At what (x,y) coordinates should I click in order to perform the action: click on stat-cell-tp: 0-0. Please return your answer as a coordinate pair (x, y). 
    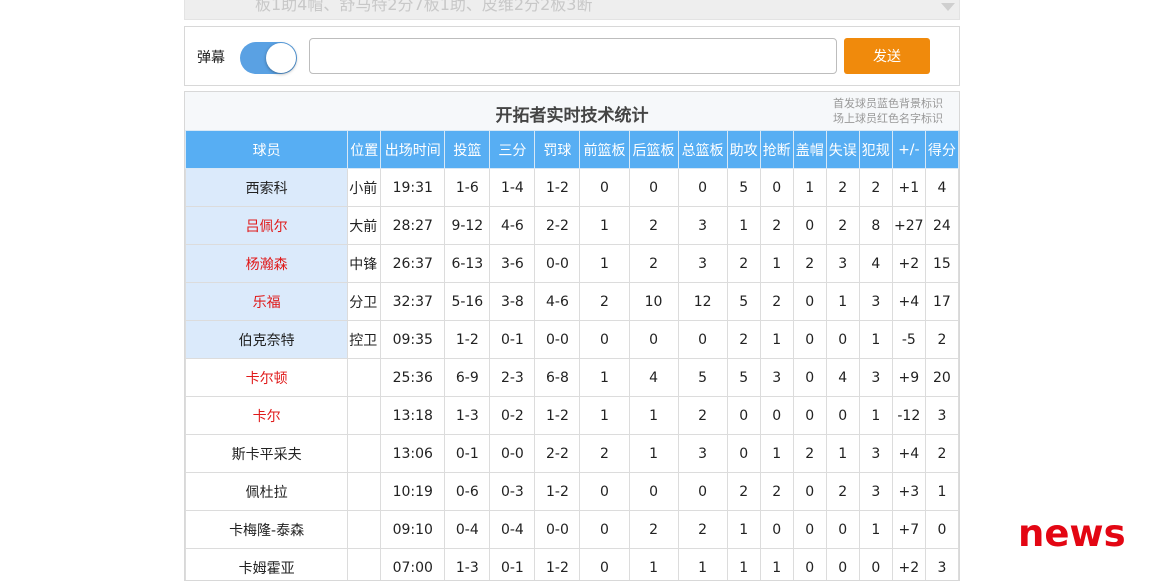
    Looking at the image, I should click on (512, 454).